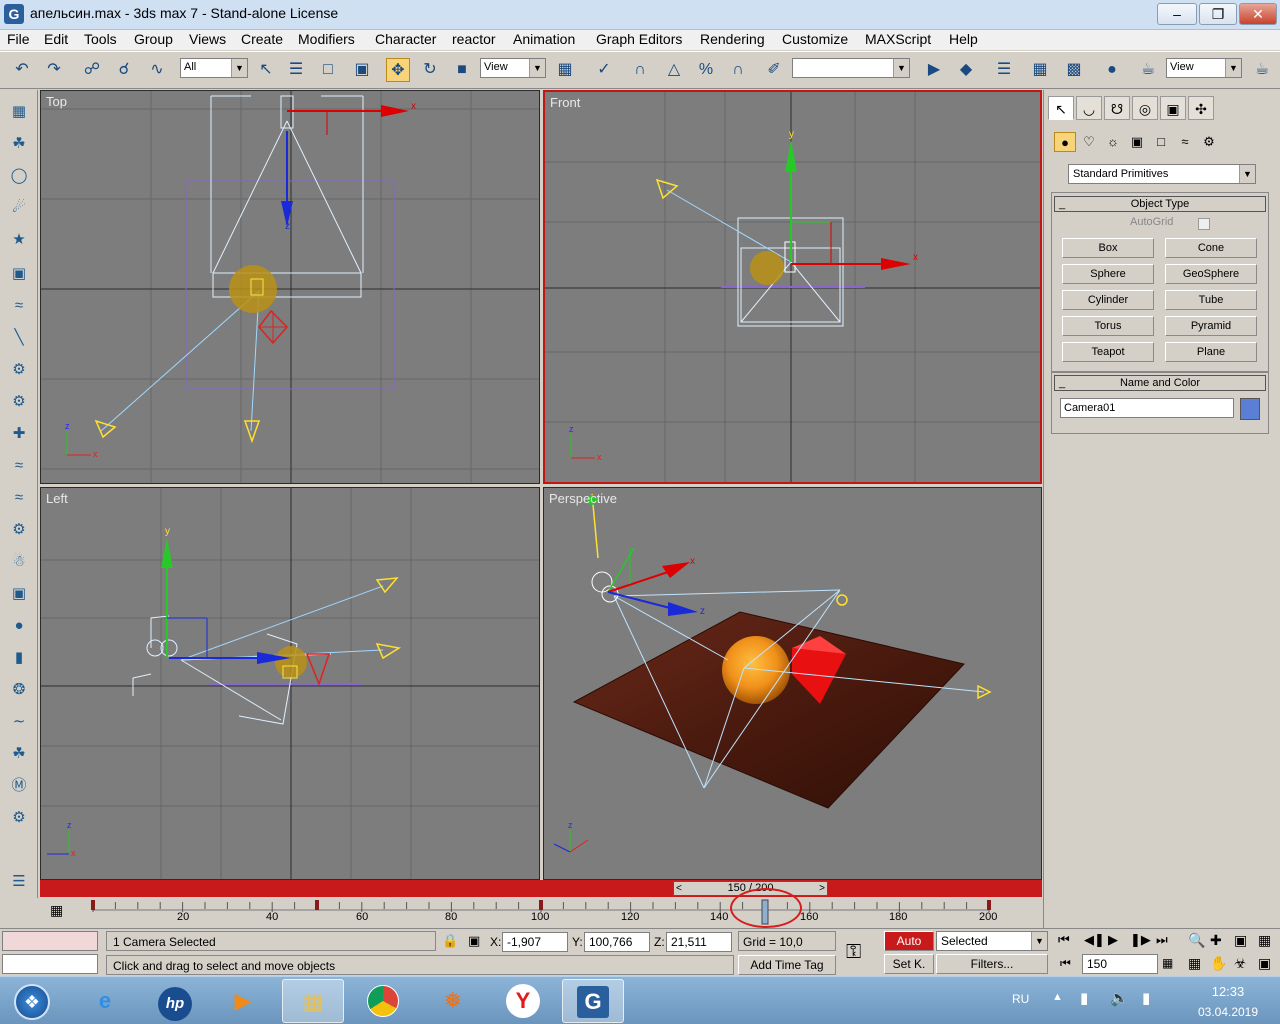 The image size is (1280, 1024). I want to click on schematic-view-icon: ▩, so click(1074, 70).